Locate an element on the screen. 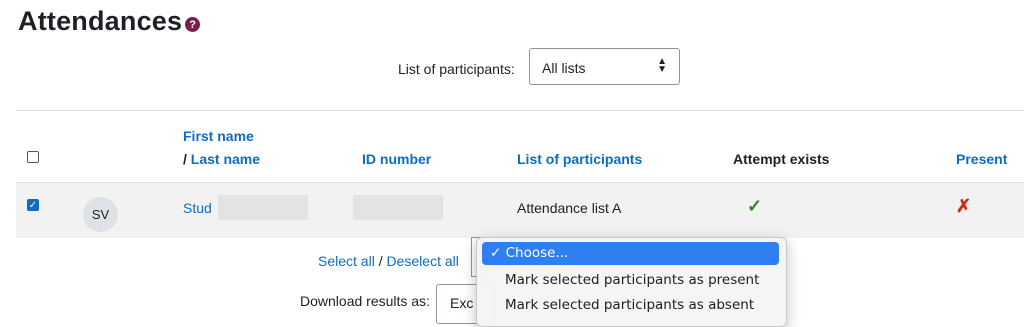 The height and width of the screenshot is (327, 1024). download-label: Download results as: is located at coordinates (365, 301).